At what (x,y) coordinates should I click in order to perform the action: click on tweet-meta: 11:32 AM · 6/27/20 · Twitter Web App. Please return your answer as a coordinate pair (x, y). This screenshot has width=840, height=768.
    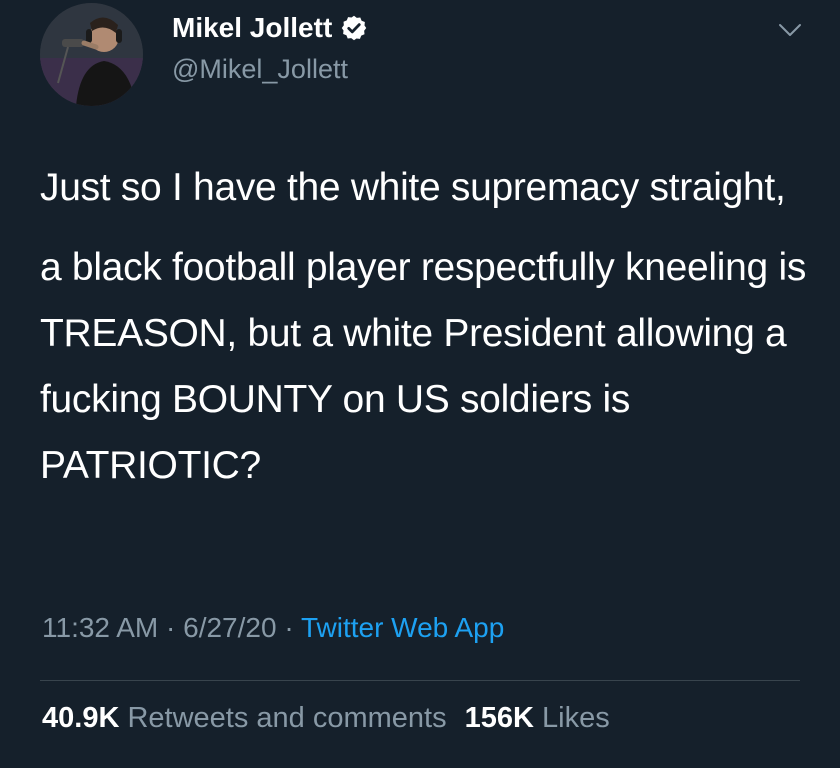
    Looking at the image, I should click on (273, 628).